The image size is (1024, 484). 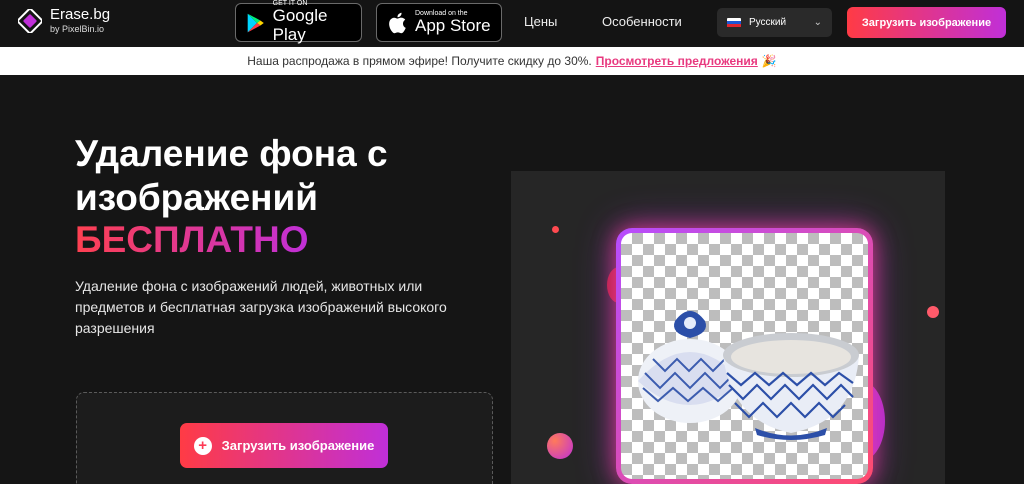 I want to click on transparent-background, so click(x=744, y=356).